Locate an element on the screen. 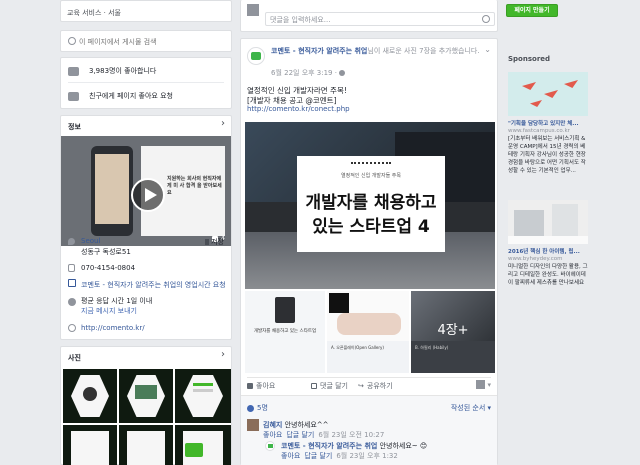 Image resolution: width=640 pixels, height=465 pixels. comment-sort: 작성된 순서 ▾ is located at coordinates (471, 408).